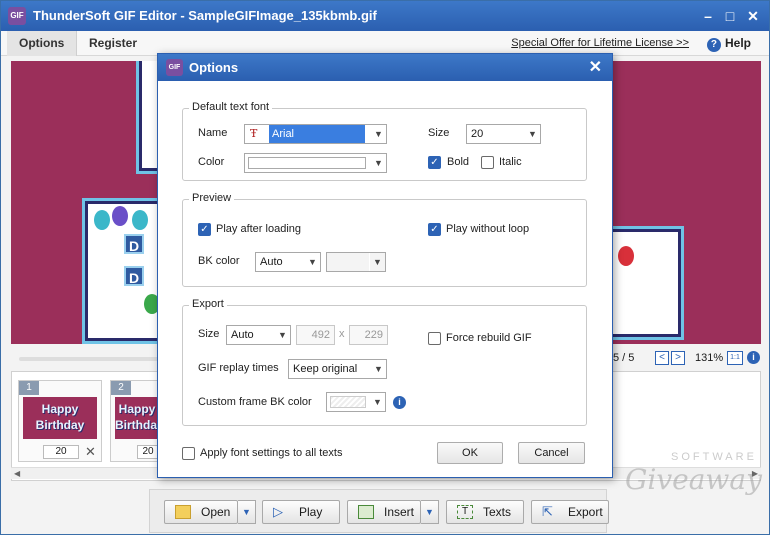  What do you see at coordinates (434, 162) in the screenshot?
I see `bold-checkbox: ✓` at bounding box center [434, 162].